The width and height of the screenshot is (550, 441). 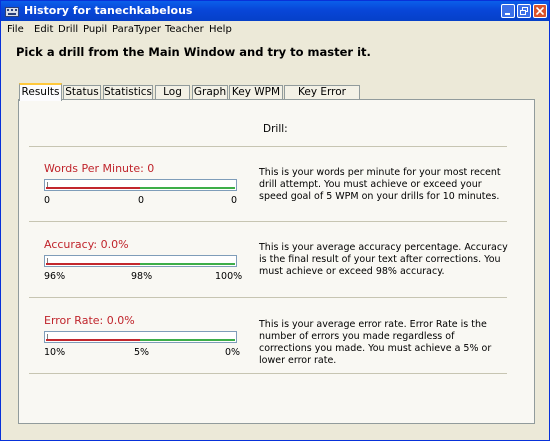 I want to click on close-icon, so click(x=540, y=11).